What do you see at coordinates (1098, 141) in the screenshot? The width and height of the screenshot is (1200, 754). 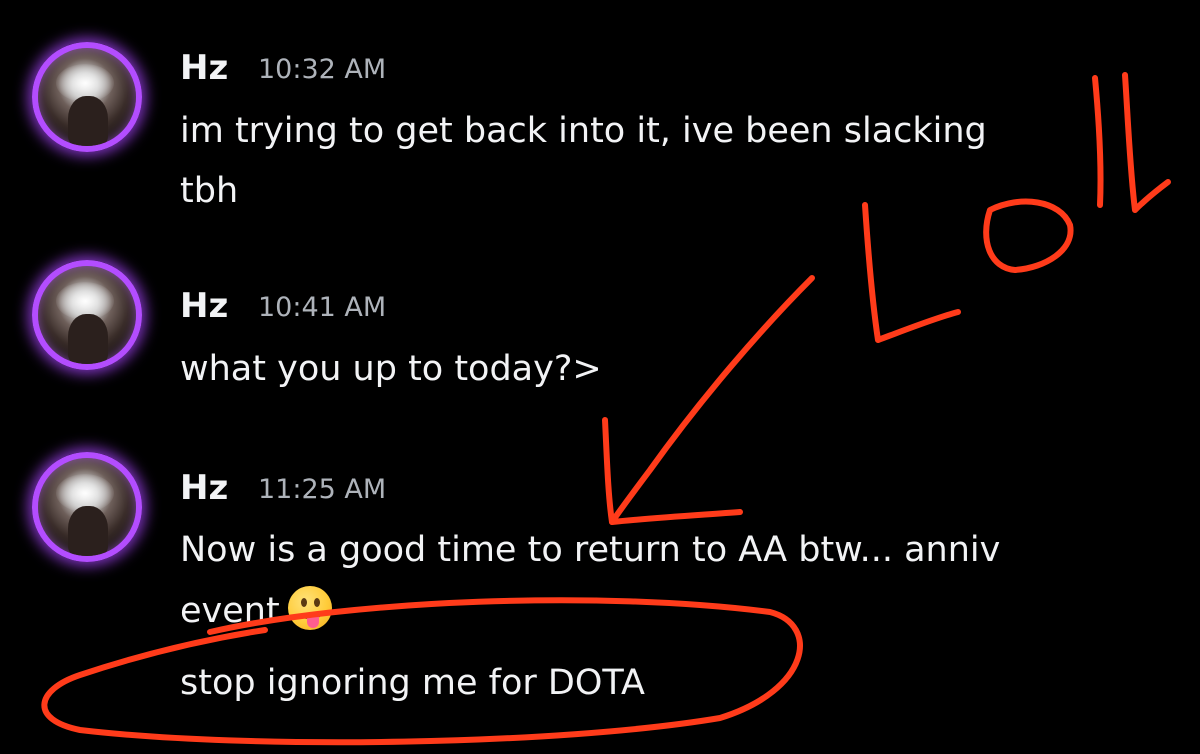 I see `annotation-stroke` at bounding box center [1098, 141].